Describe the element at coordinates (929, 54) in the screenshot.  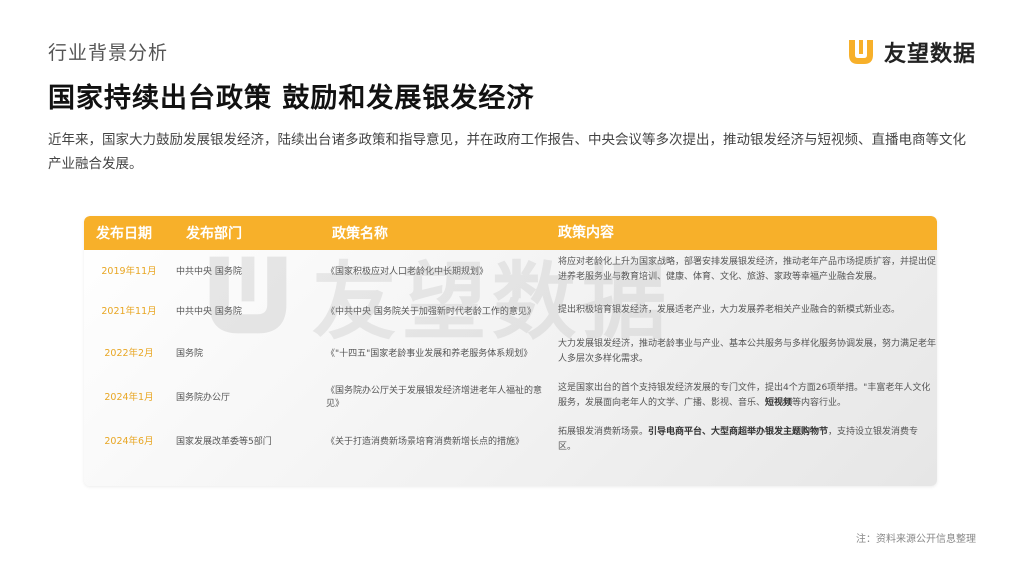
I see `logo-text: 友望数据` at that location.